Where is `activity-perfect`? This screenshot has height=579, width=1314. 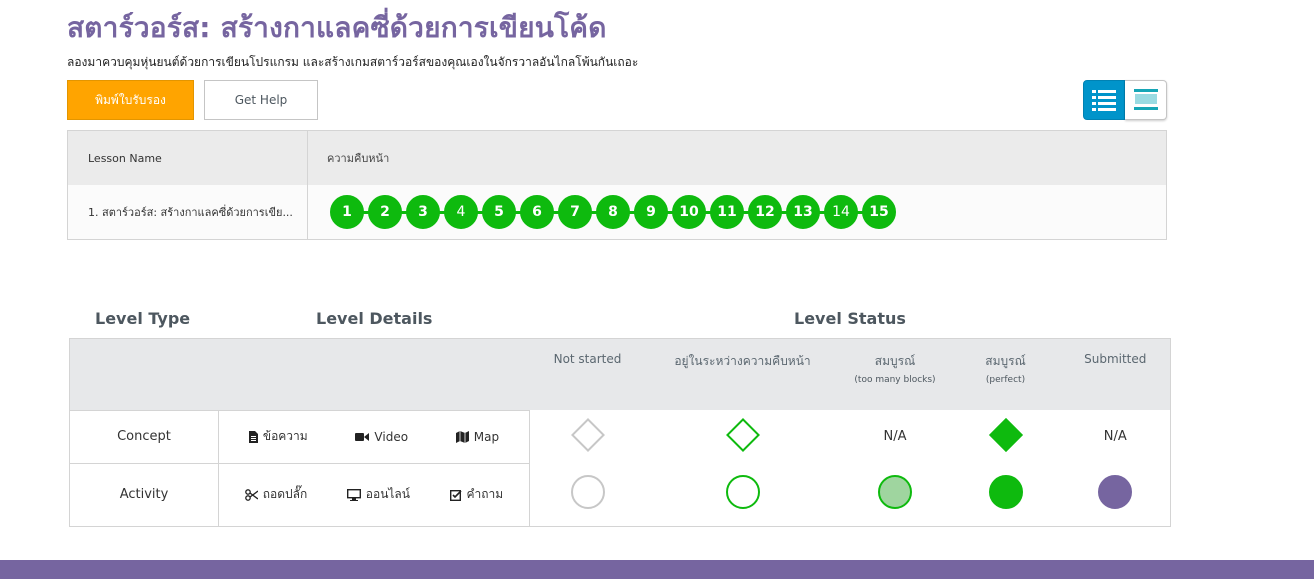
activity-perfect is located at coordinates (1005, 494).